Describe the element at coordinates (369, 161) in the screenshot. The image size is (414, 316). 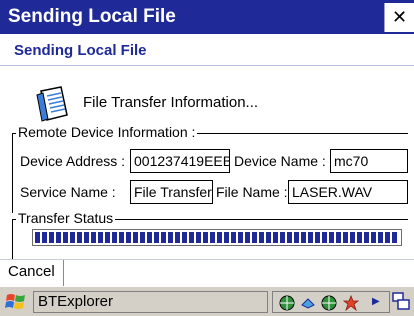
I see `device-name-field: mc70` at that location.